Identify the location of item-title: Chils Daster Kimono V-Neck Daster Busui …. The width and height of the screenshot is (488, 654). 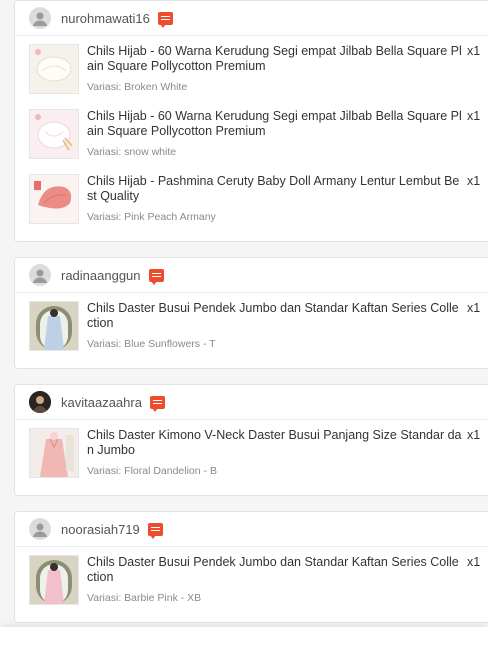
(274, 442).